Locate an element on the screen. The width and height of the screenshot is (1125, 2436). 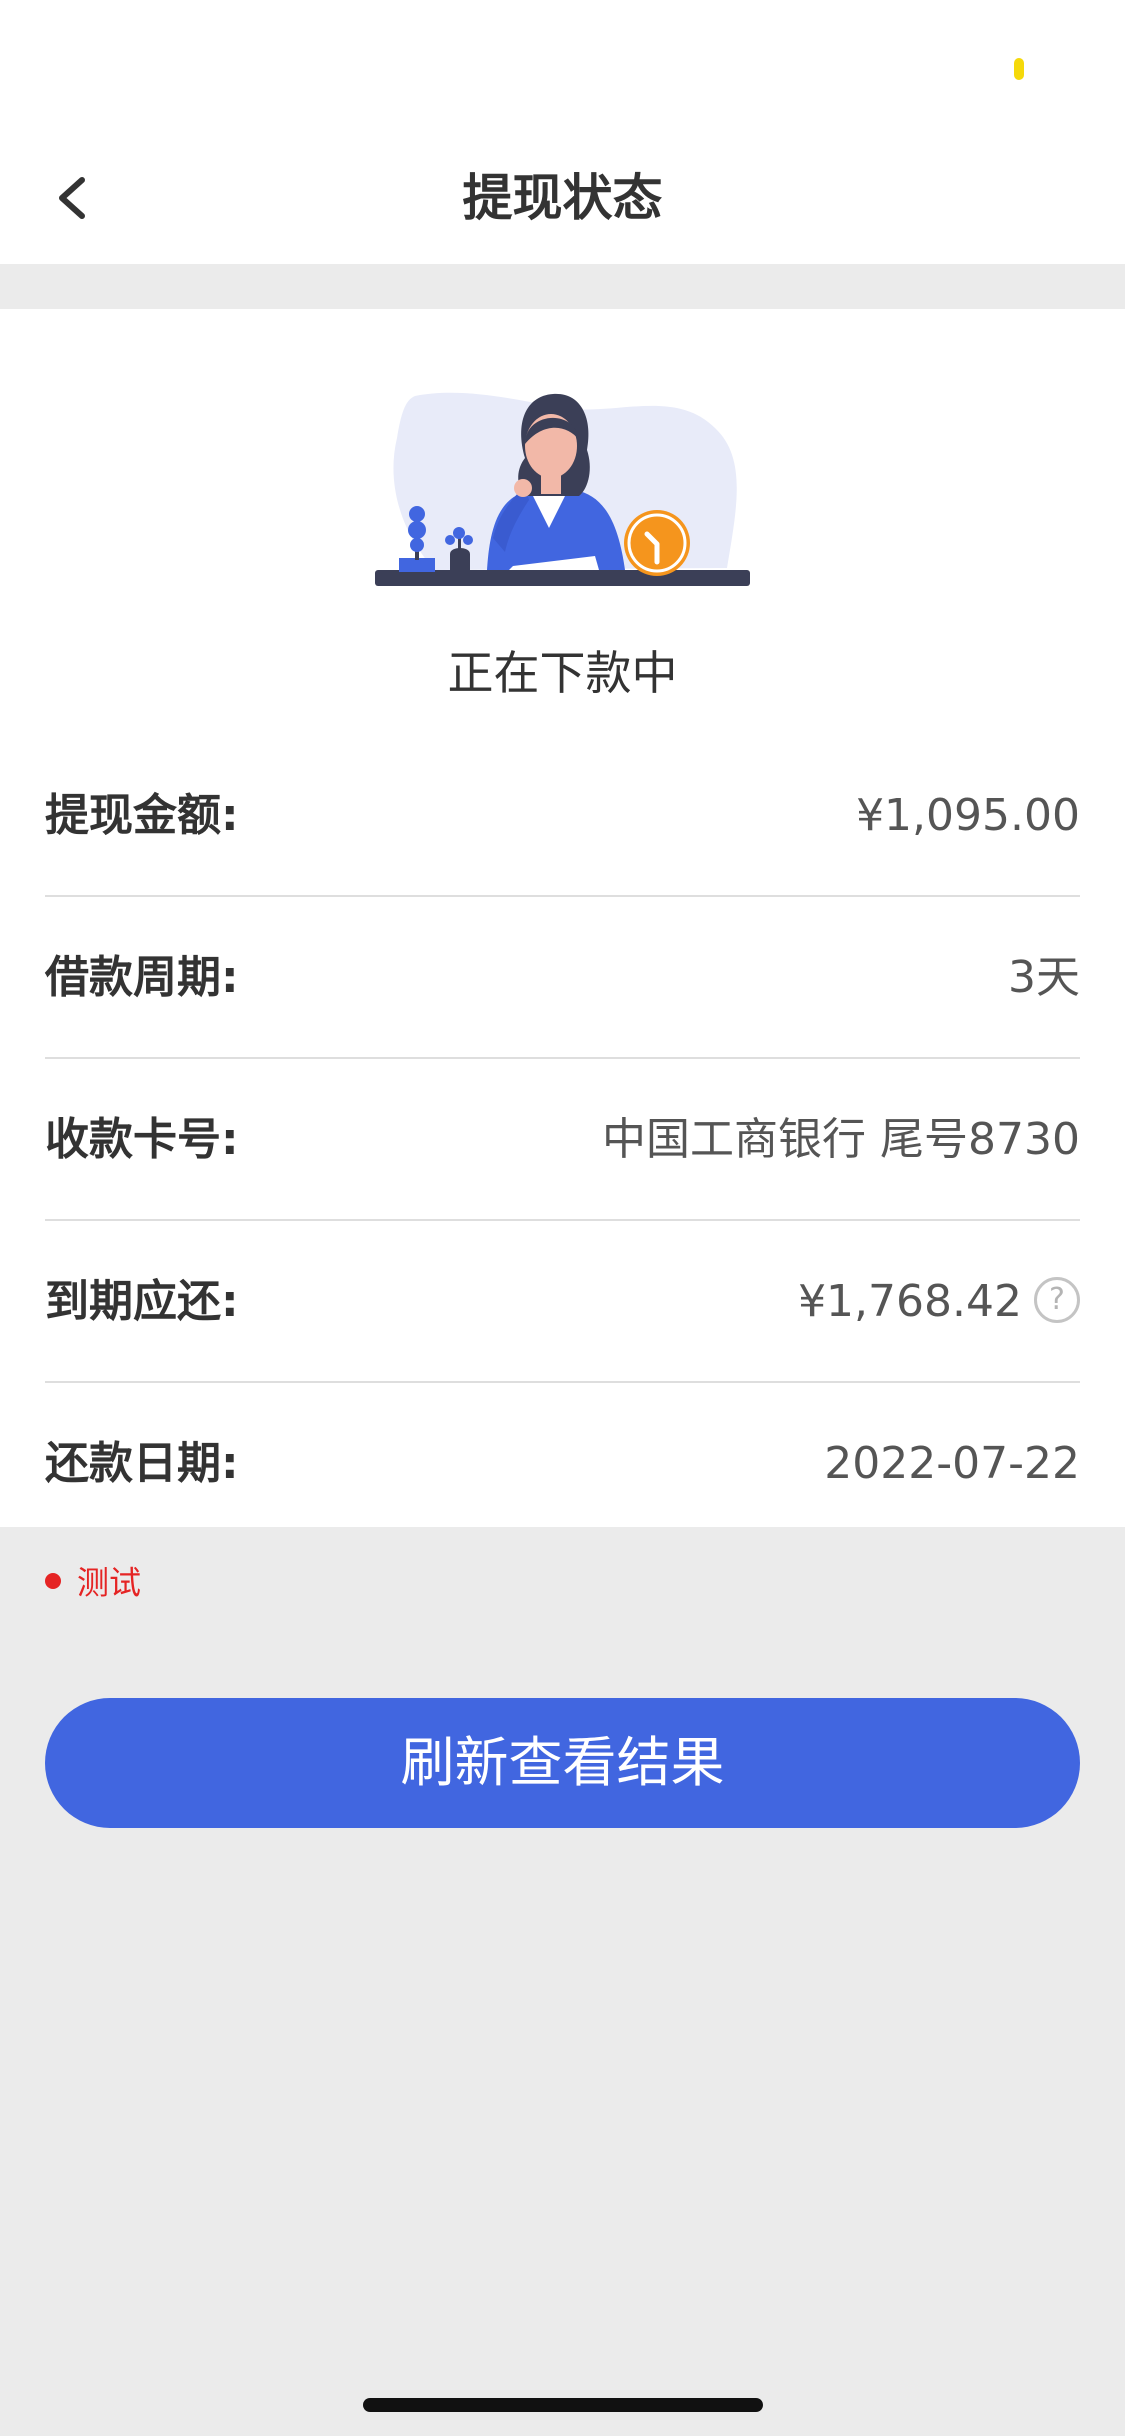
note-text: 测试 is located at coordinates (109, 1582).